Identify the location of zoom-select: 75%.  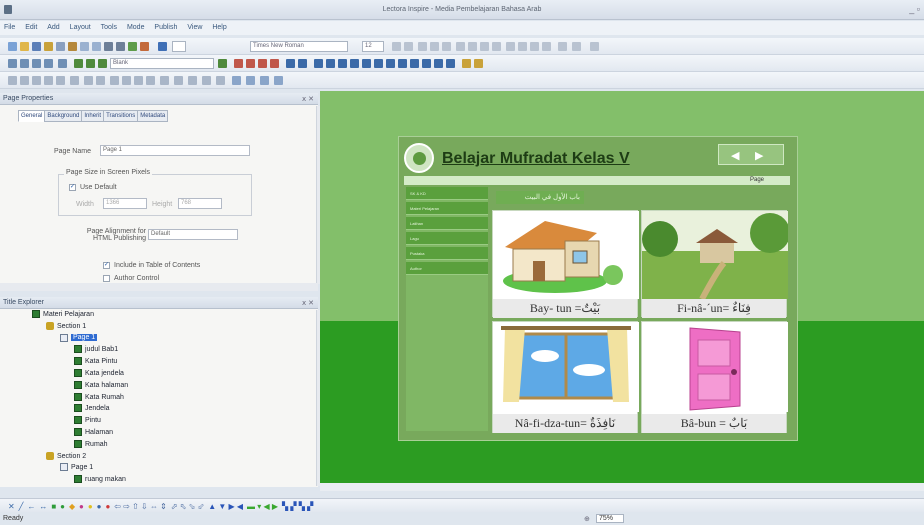
(610, 518).